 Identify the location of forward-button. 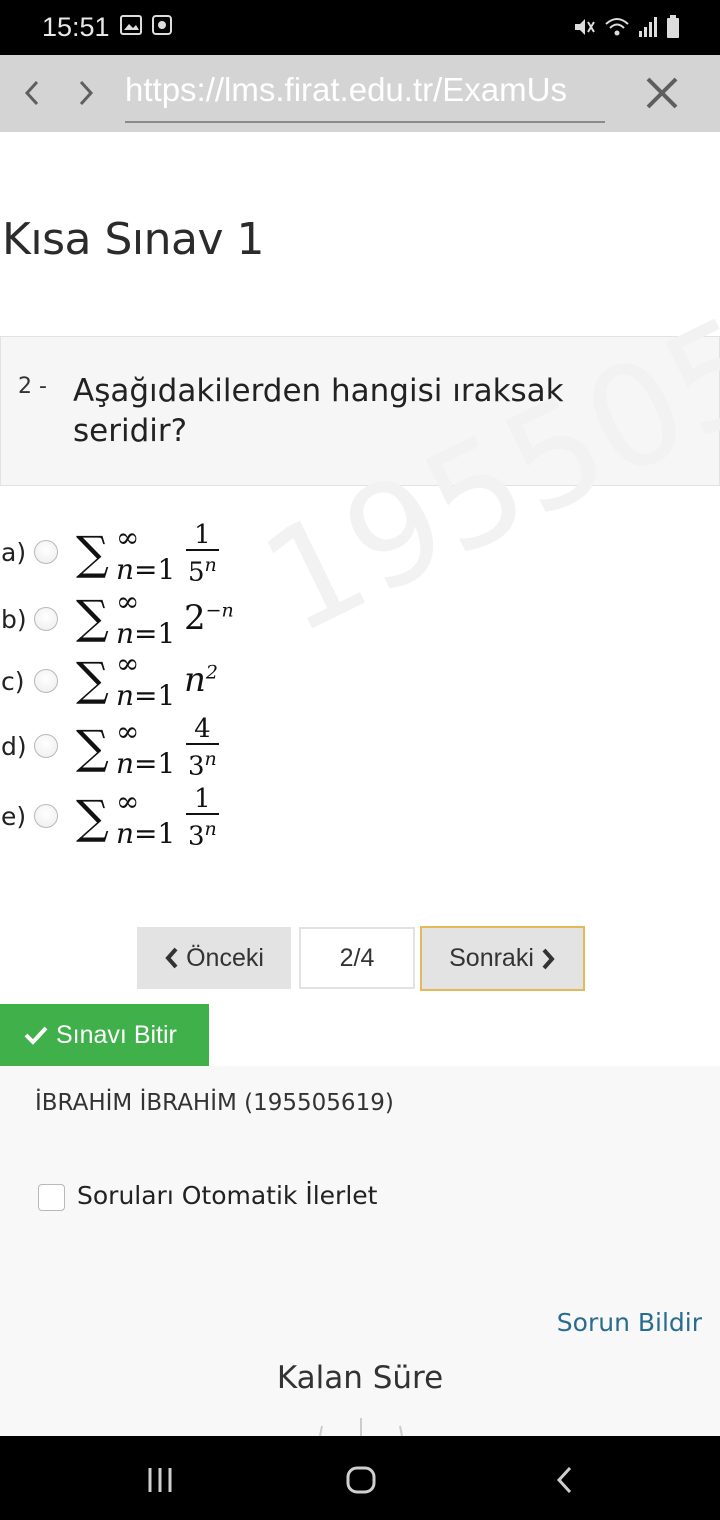
(86, 93).